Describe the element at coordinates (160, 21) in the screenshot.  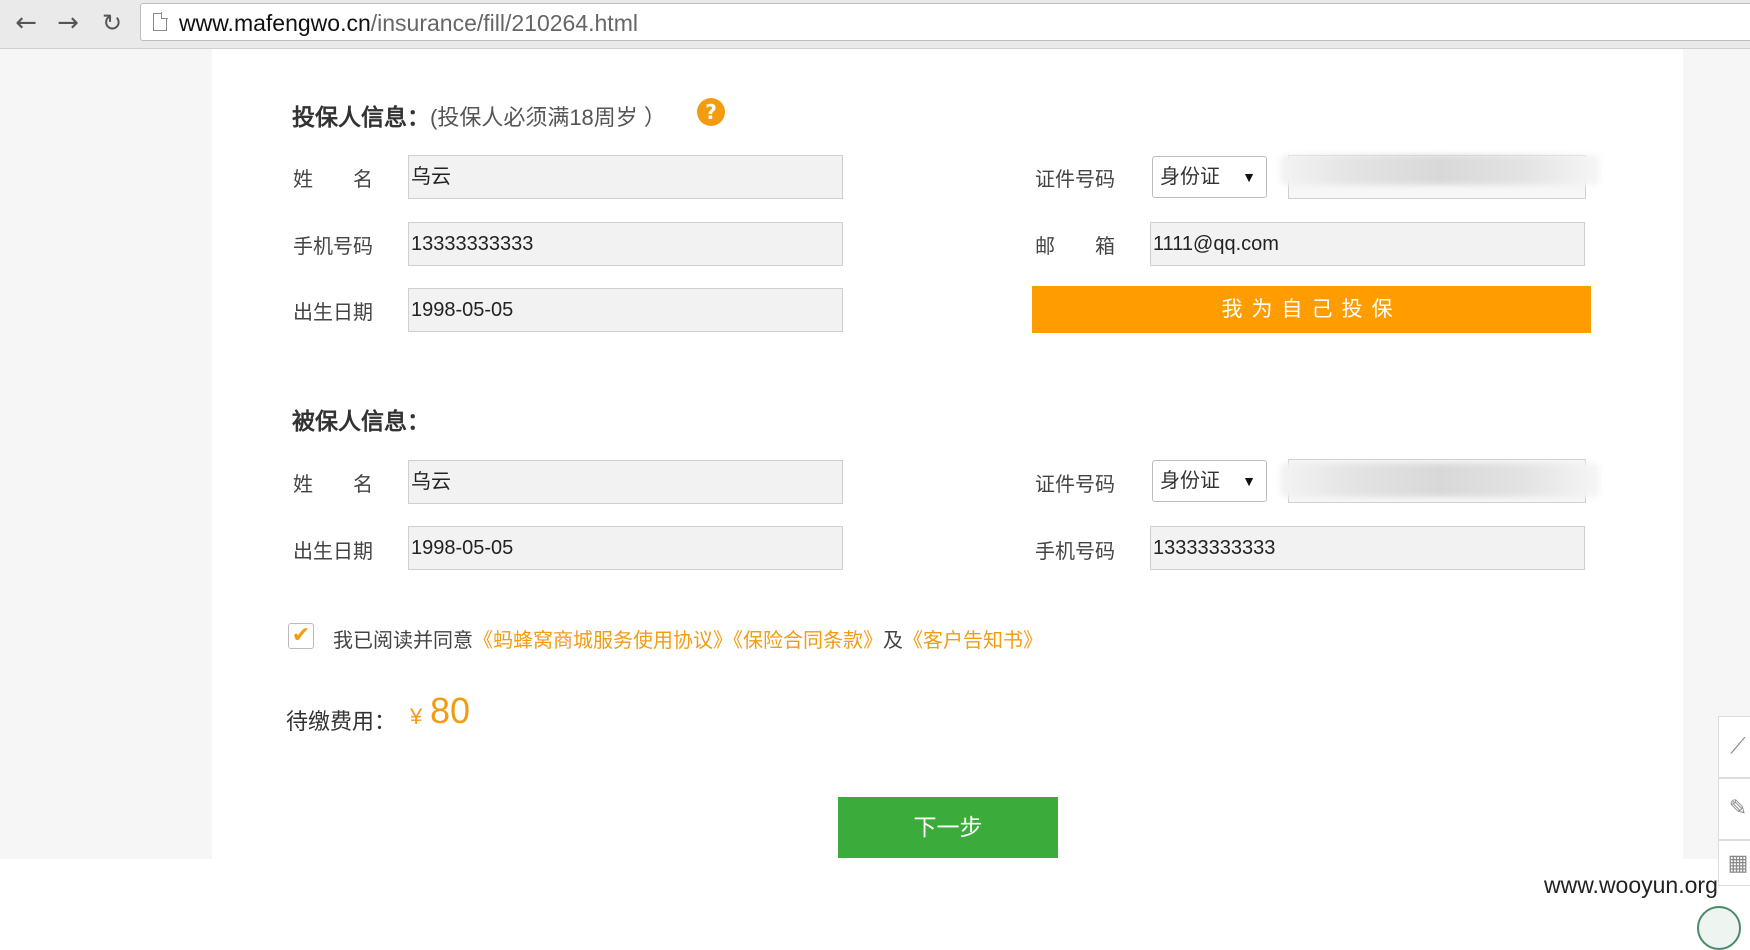
I see `page-icon` at that location.